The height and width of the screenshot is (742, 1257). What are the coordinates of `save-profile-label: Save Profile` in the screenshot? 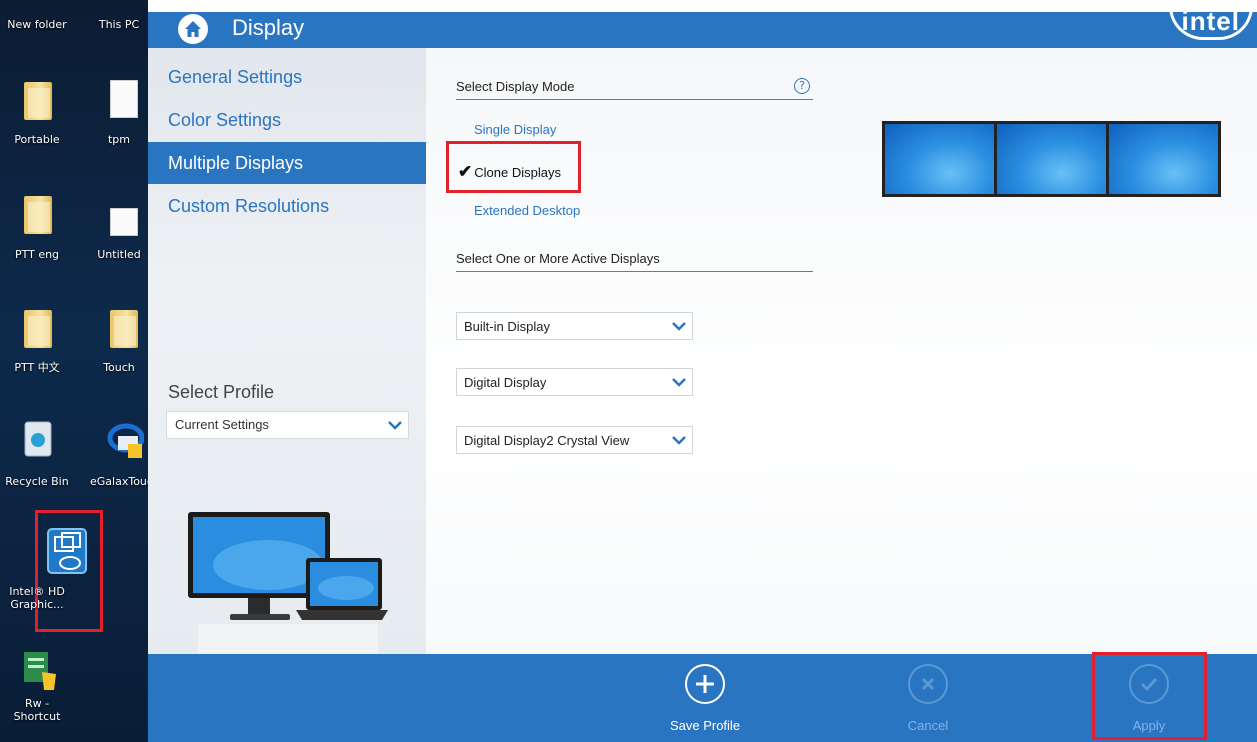 It's located at (705, 725).